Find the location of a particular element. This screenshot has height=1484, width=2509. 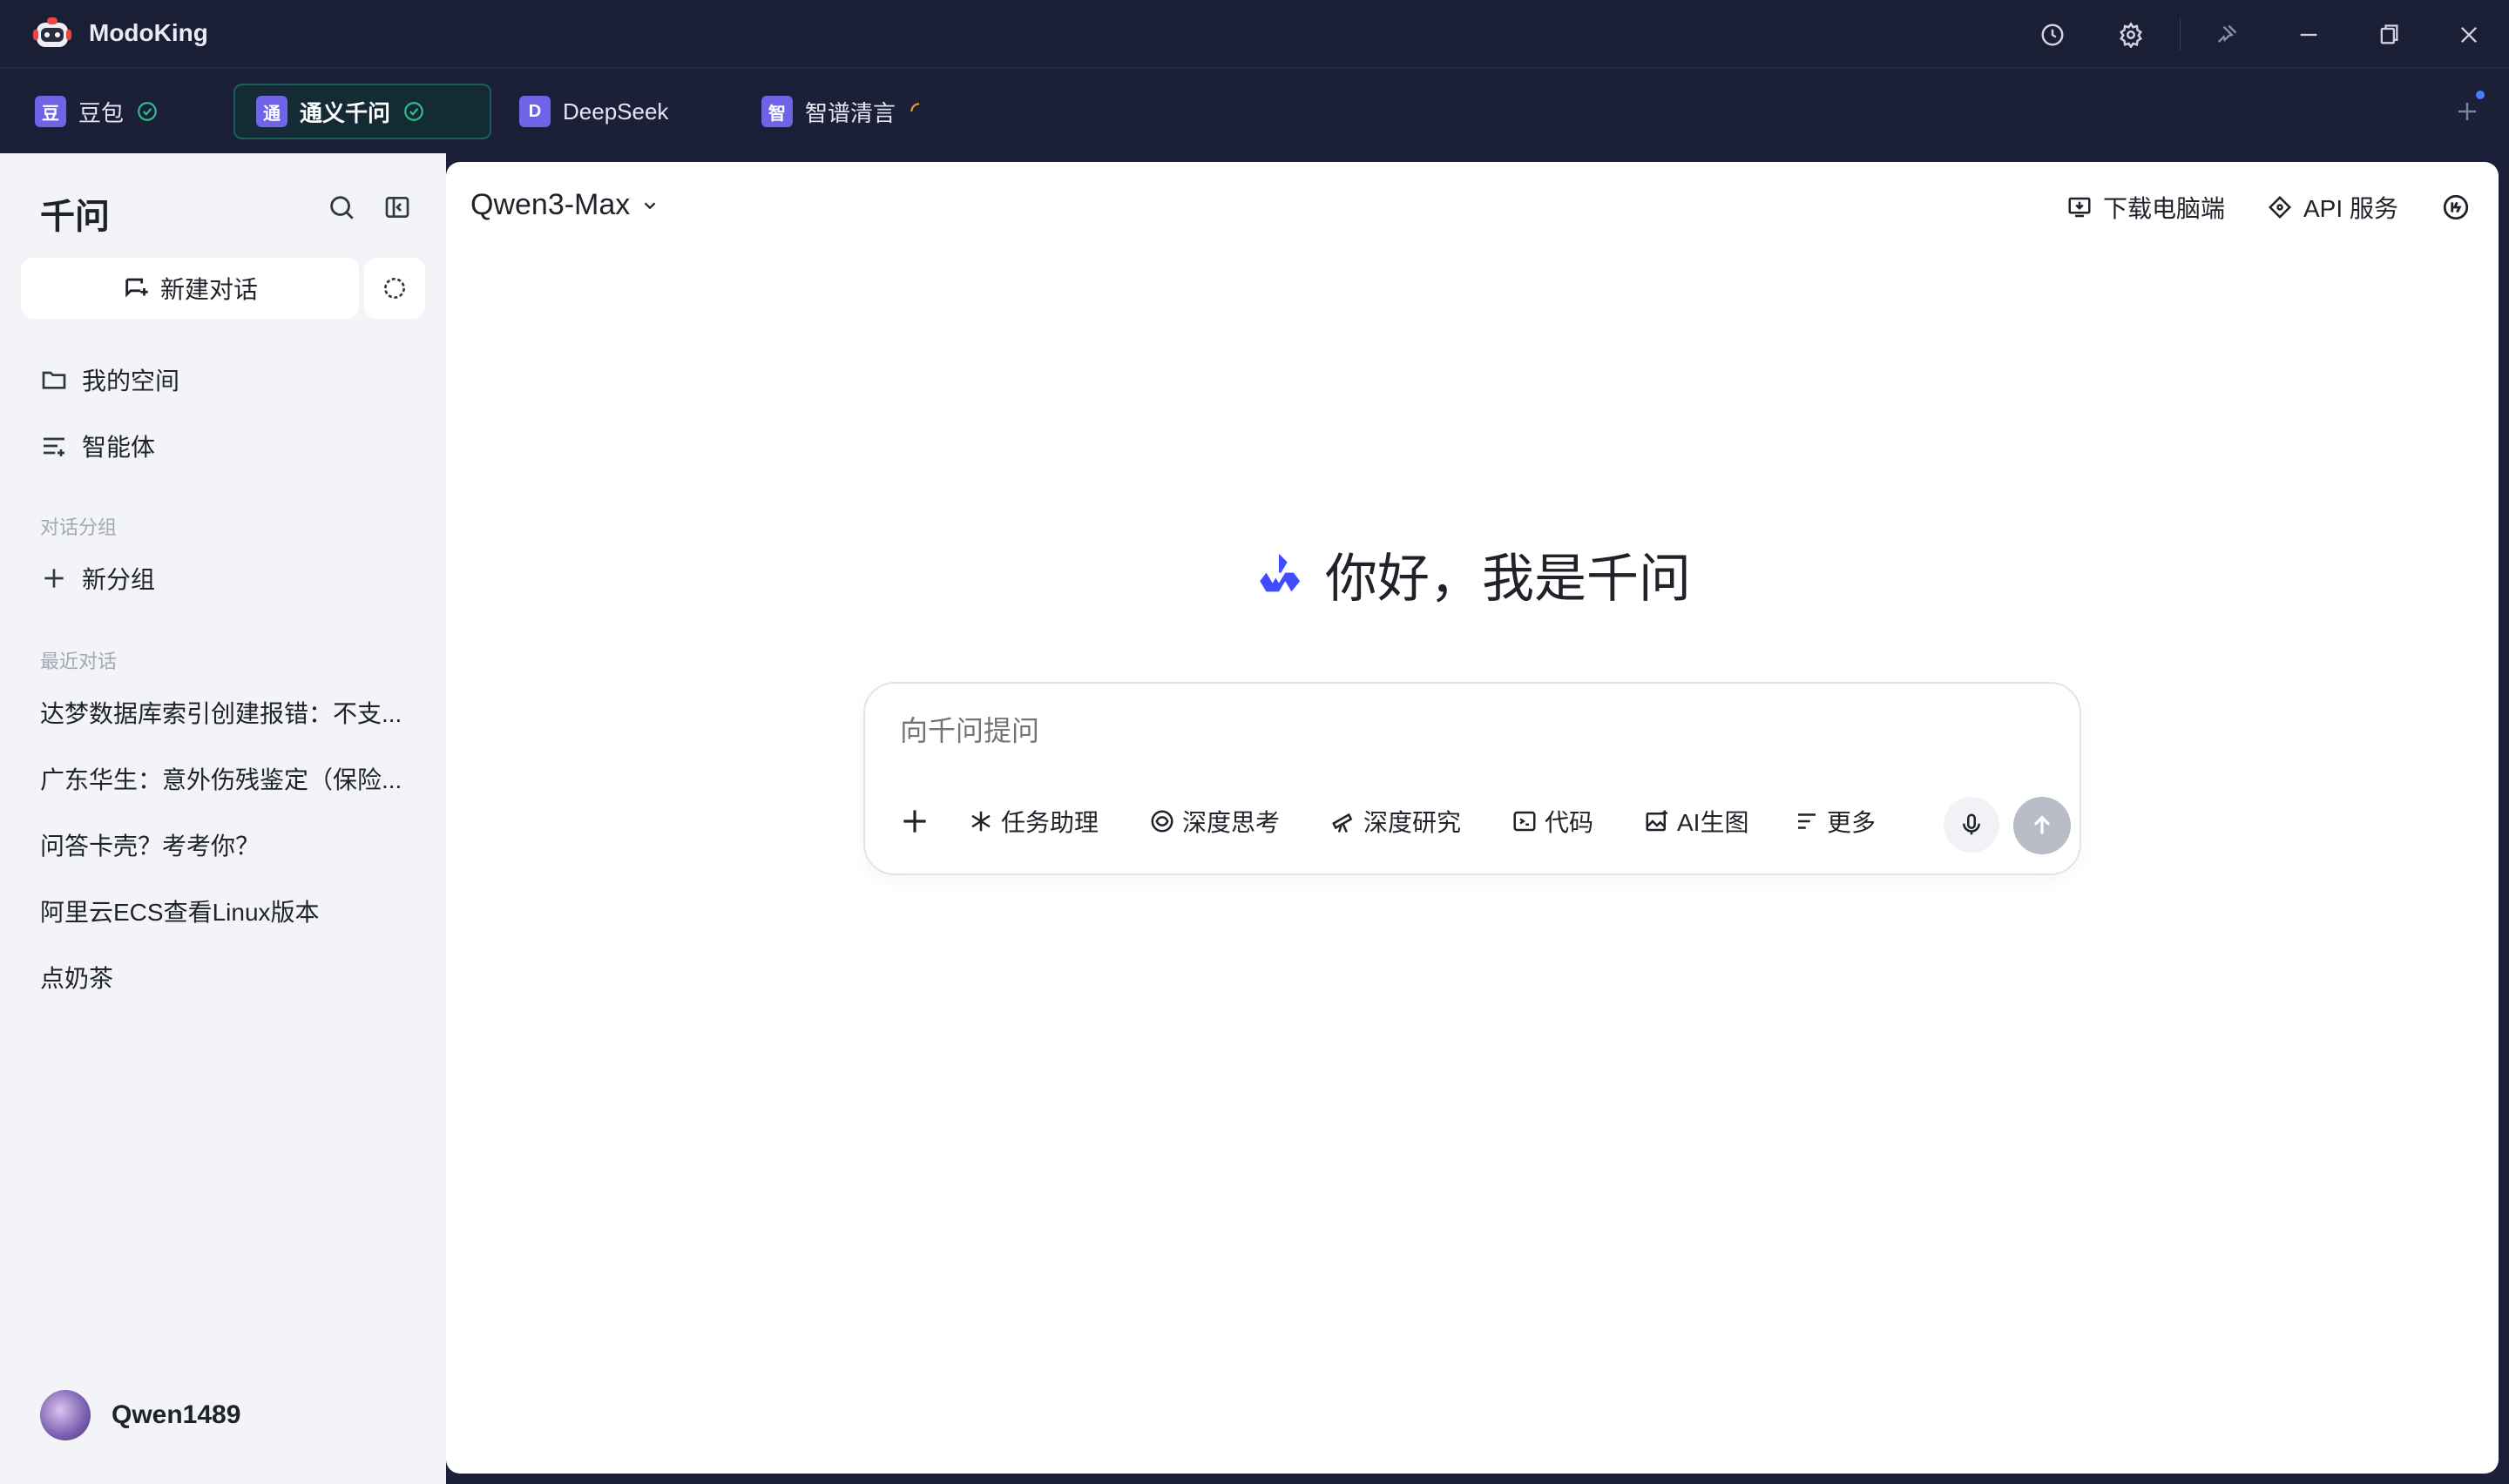

chat-composer: 任务助理 深度思考 深度研究 代码 AI生图 更多 is located at coordinates (1472, 778).